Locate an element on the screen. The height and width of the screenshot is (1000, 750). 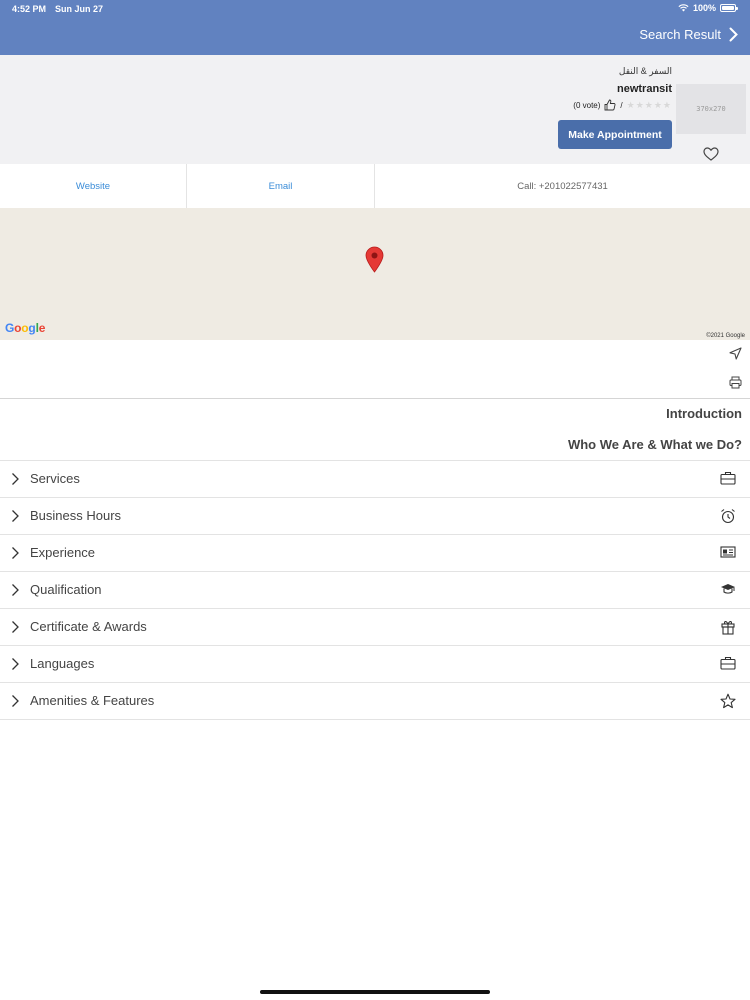
section-label: Services is located at coordinates (55, 478).